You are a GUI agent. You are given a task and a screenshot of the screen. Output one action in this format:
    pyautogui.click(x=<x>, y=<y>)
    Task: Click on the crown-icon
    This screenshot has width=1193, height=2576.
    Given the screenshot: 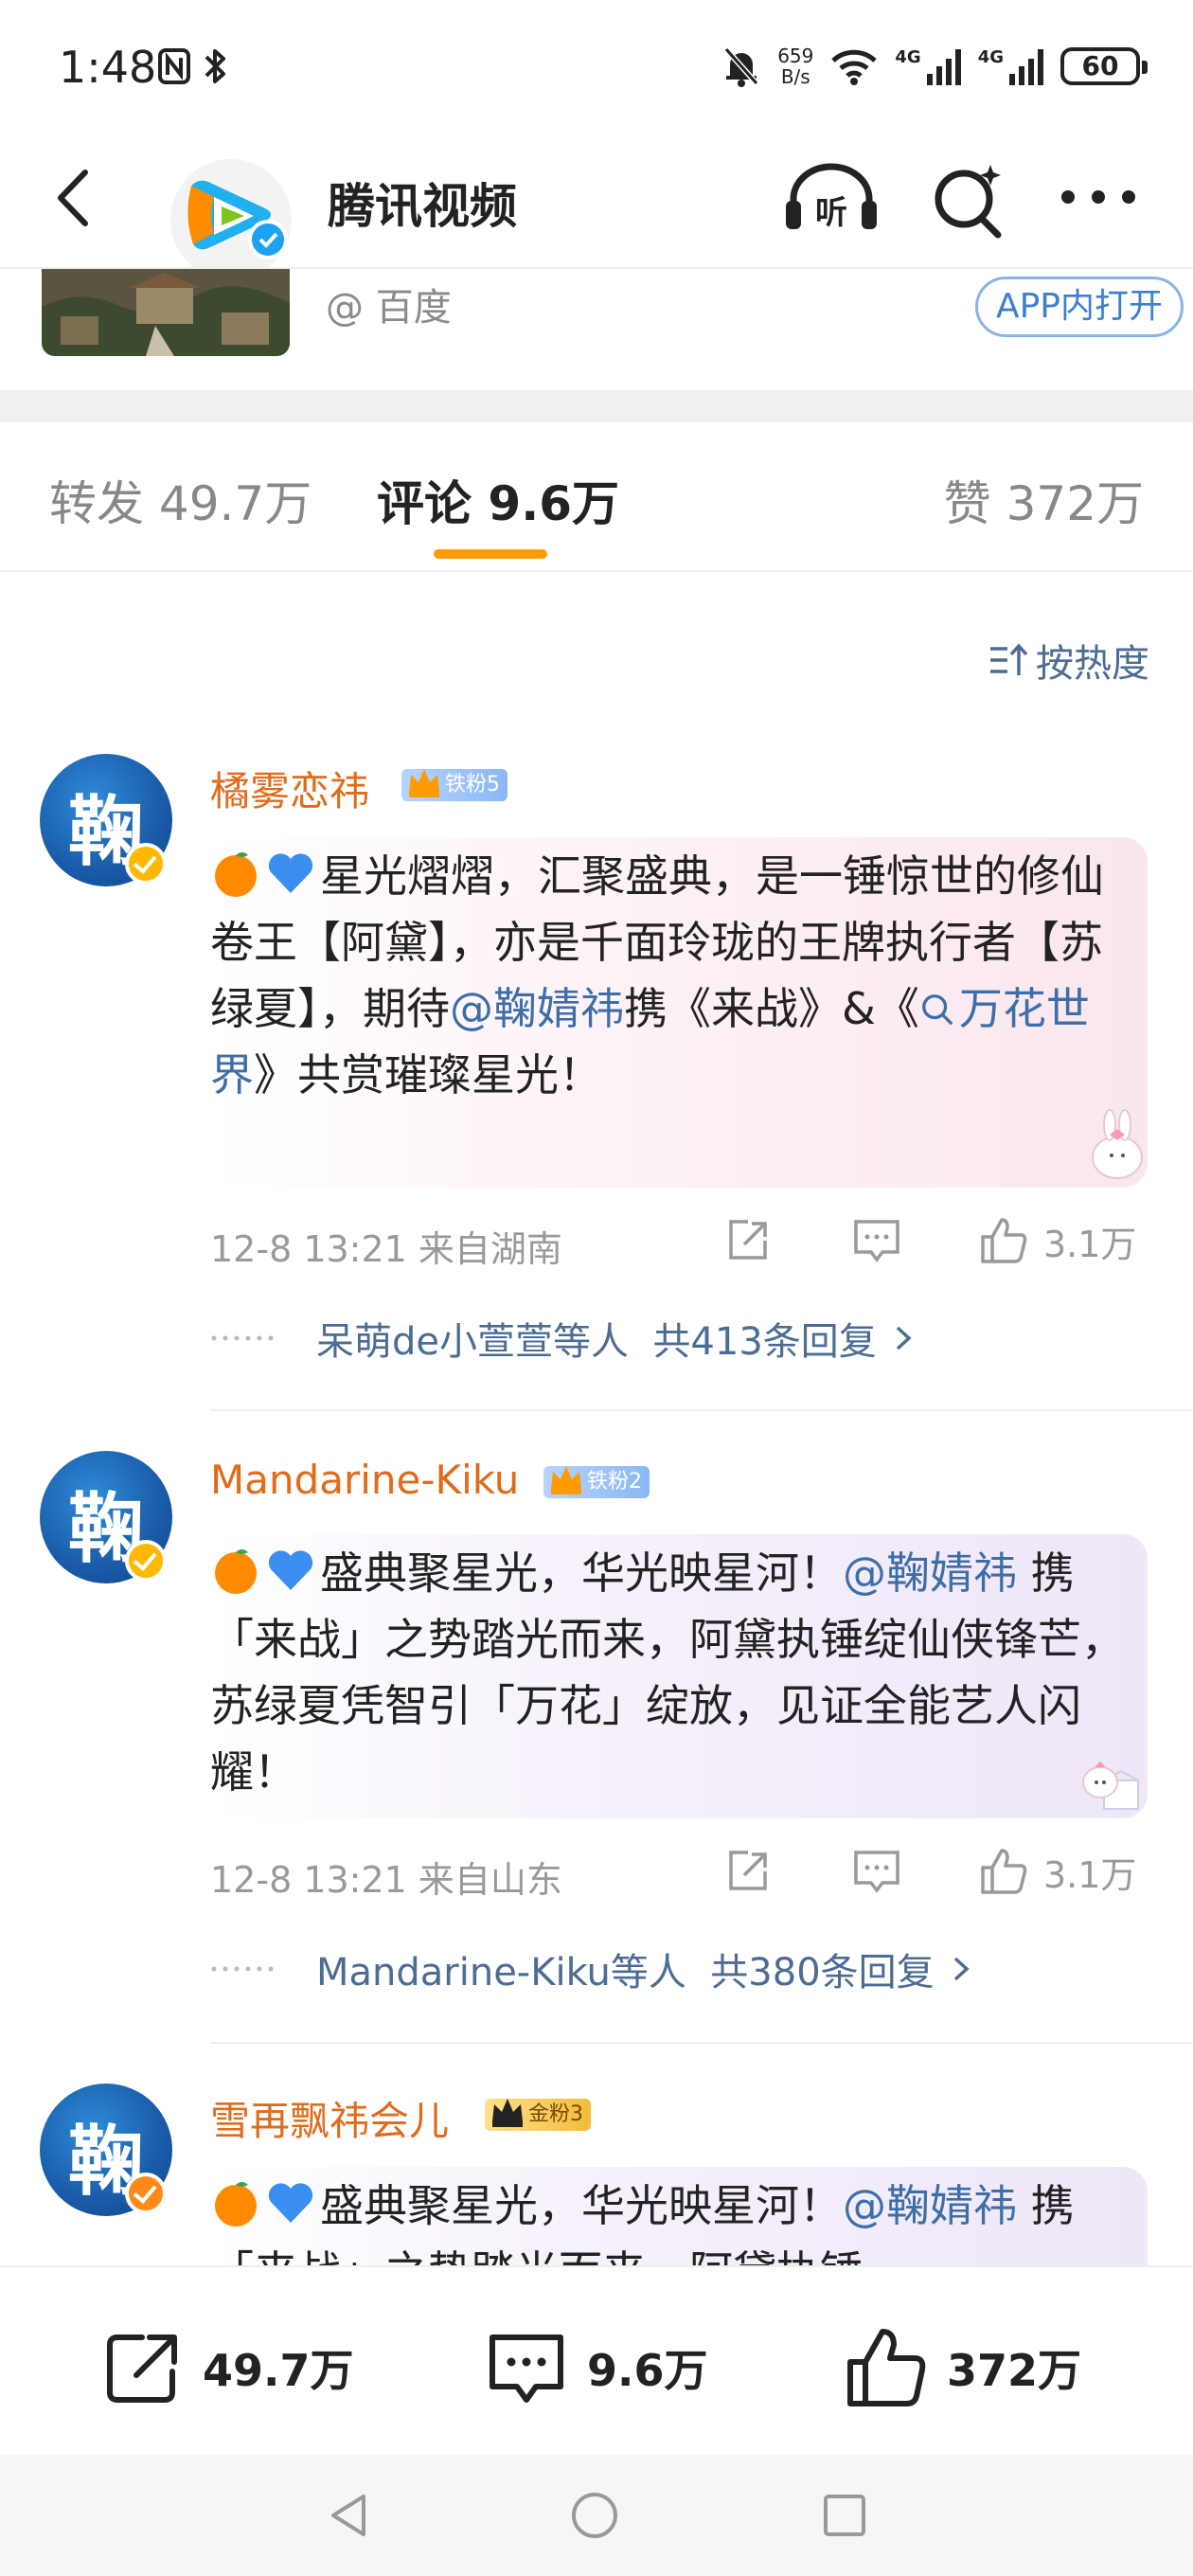 What is the action you would take?
    pyautogui.click(x=566, y=1480)
    